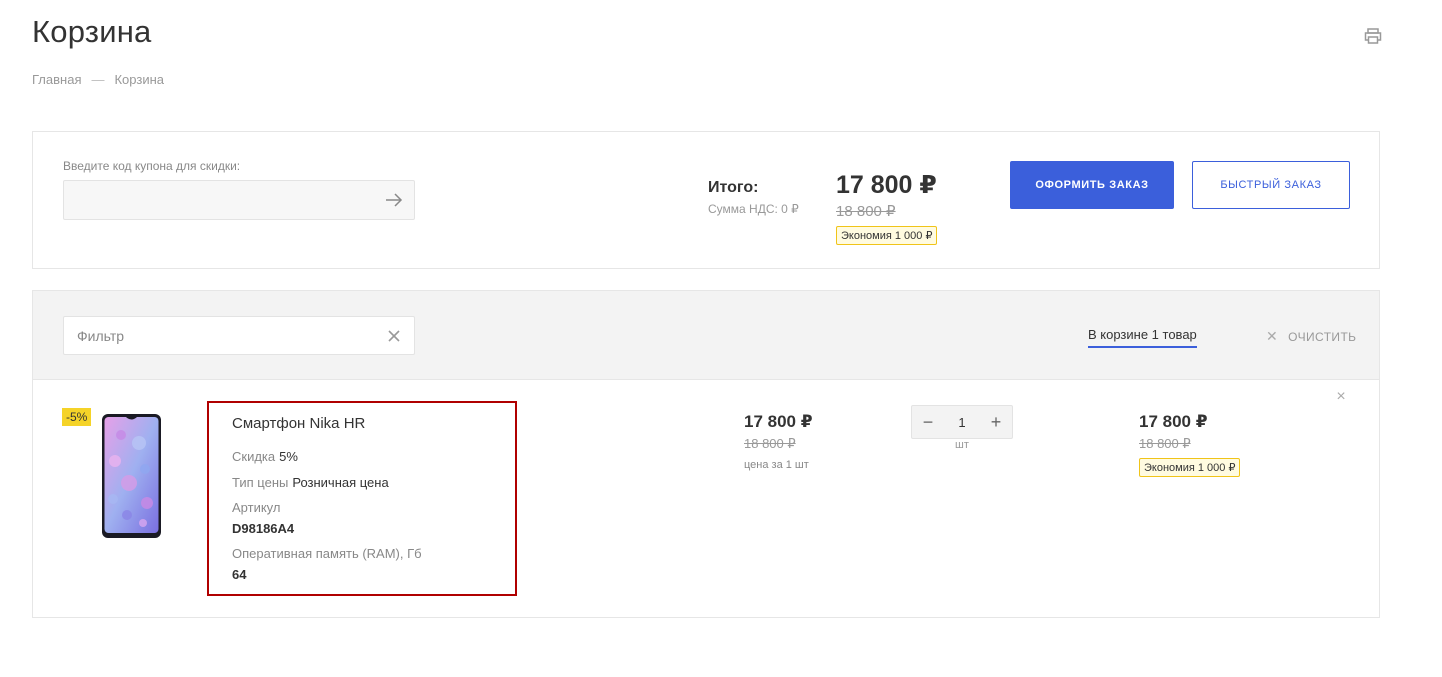 The height and width of the screenshot is (677, 1442). Describe the element at coordinates (706, 335) in the screenshot. I see `cart-toolbar: В корзине 1 товар ✕ ОЧИСТИТЬ` at that location.